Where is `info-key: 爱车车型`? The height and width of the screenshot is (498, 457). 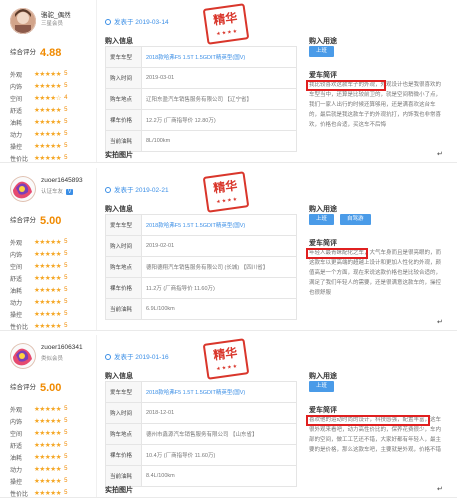 info-key: 爱车车型 is located at coordinates (123, 392).